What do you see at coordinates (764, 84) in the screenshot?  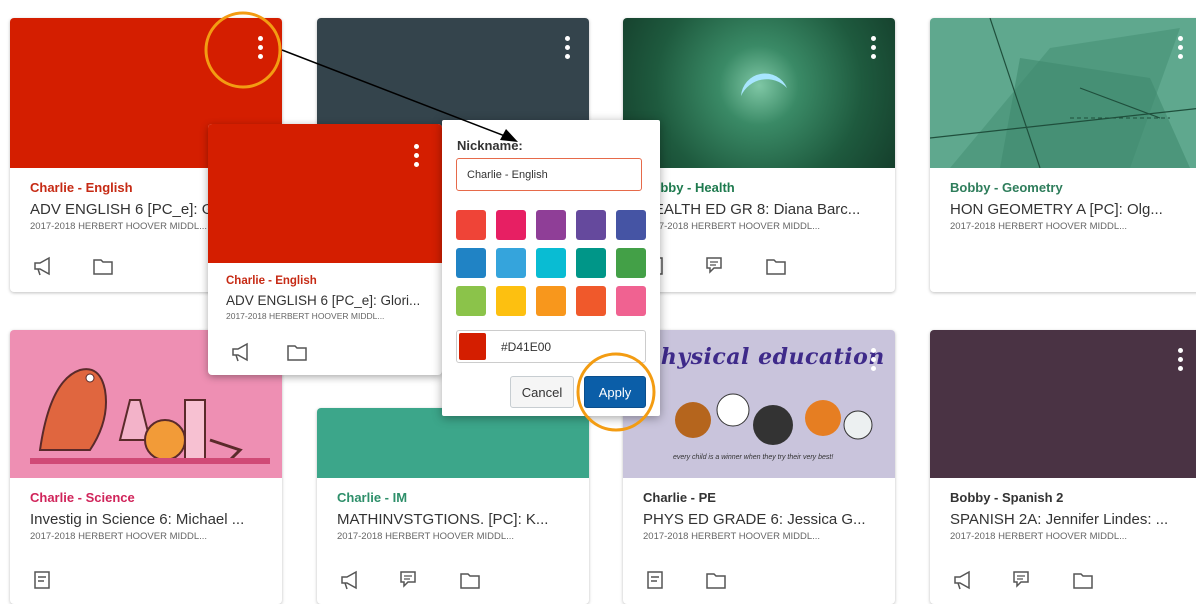 I see `eclipse-image` at bounding box center [764, 84].